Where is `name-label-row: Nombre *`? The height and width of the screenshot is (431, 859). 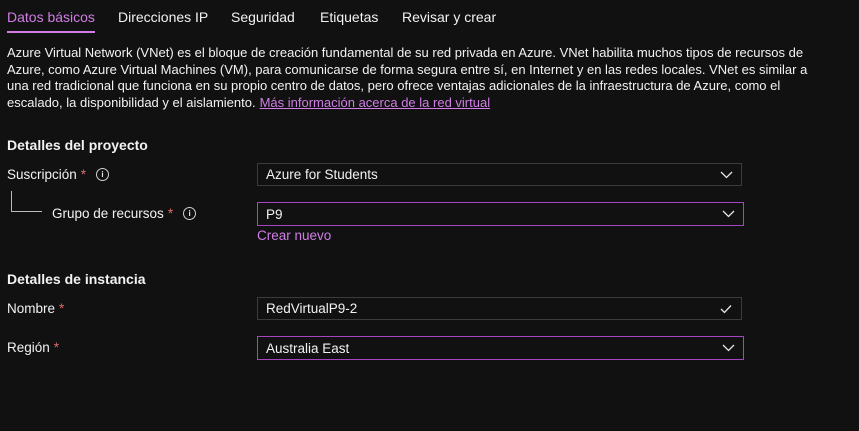
name-label-row: Nombre * is located at coordinates (35, 308).